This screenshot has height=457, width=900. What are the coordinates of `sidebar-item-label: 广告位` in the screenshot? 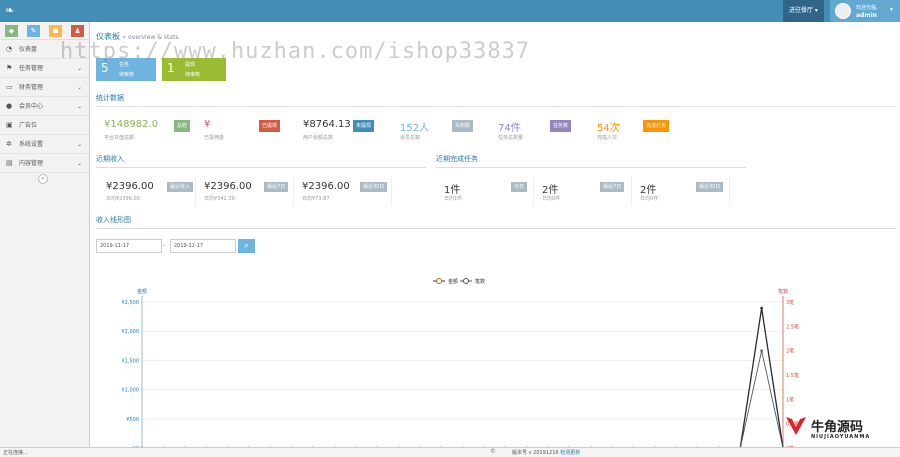 It's located at (28, 125).